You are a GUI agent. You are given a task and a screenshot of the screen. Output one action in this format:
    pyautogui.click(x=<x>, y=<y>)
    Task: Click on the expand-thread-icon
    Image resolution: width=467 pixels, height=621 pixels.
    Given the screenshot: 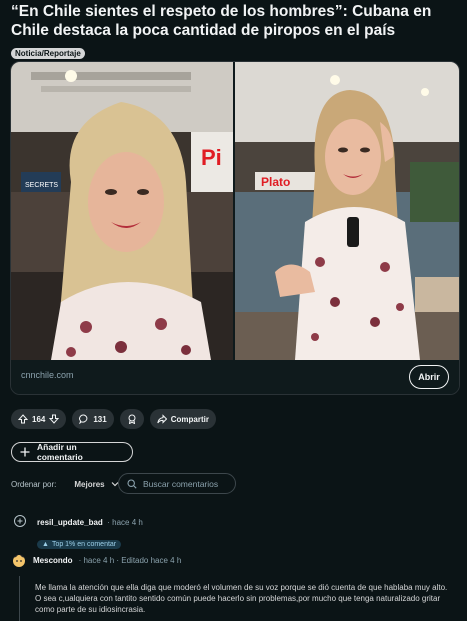 What is the action you would take?
    pyautogui.click(x=20, y=521)
    